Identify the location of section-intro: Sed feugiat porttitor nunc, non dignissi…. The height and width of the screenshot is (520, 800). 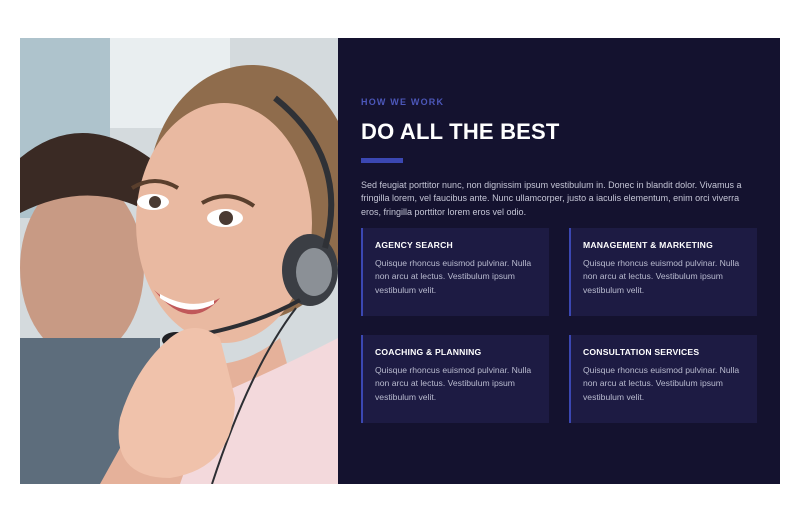
(551, 198).